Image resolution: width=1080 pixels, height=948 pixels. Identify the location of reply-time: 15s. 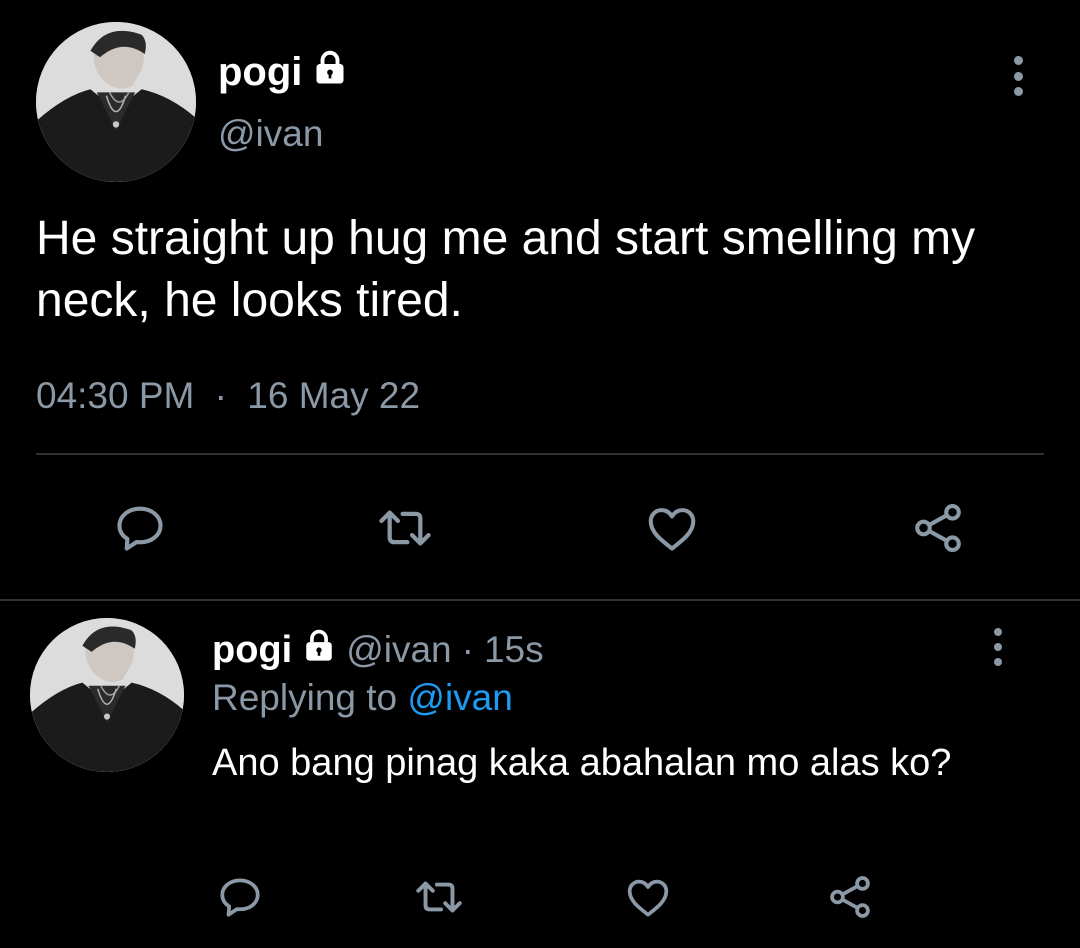
(513, 649).